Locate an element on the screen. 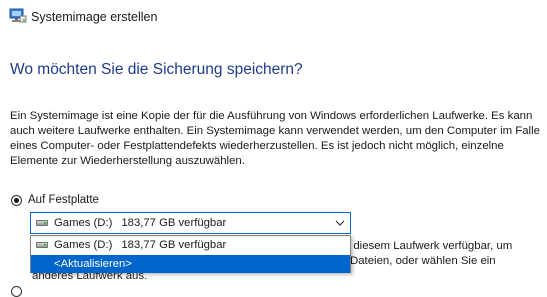  system-image-backup-icon is located at coordinates (18, 15).